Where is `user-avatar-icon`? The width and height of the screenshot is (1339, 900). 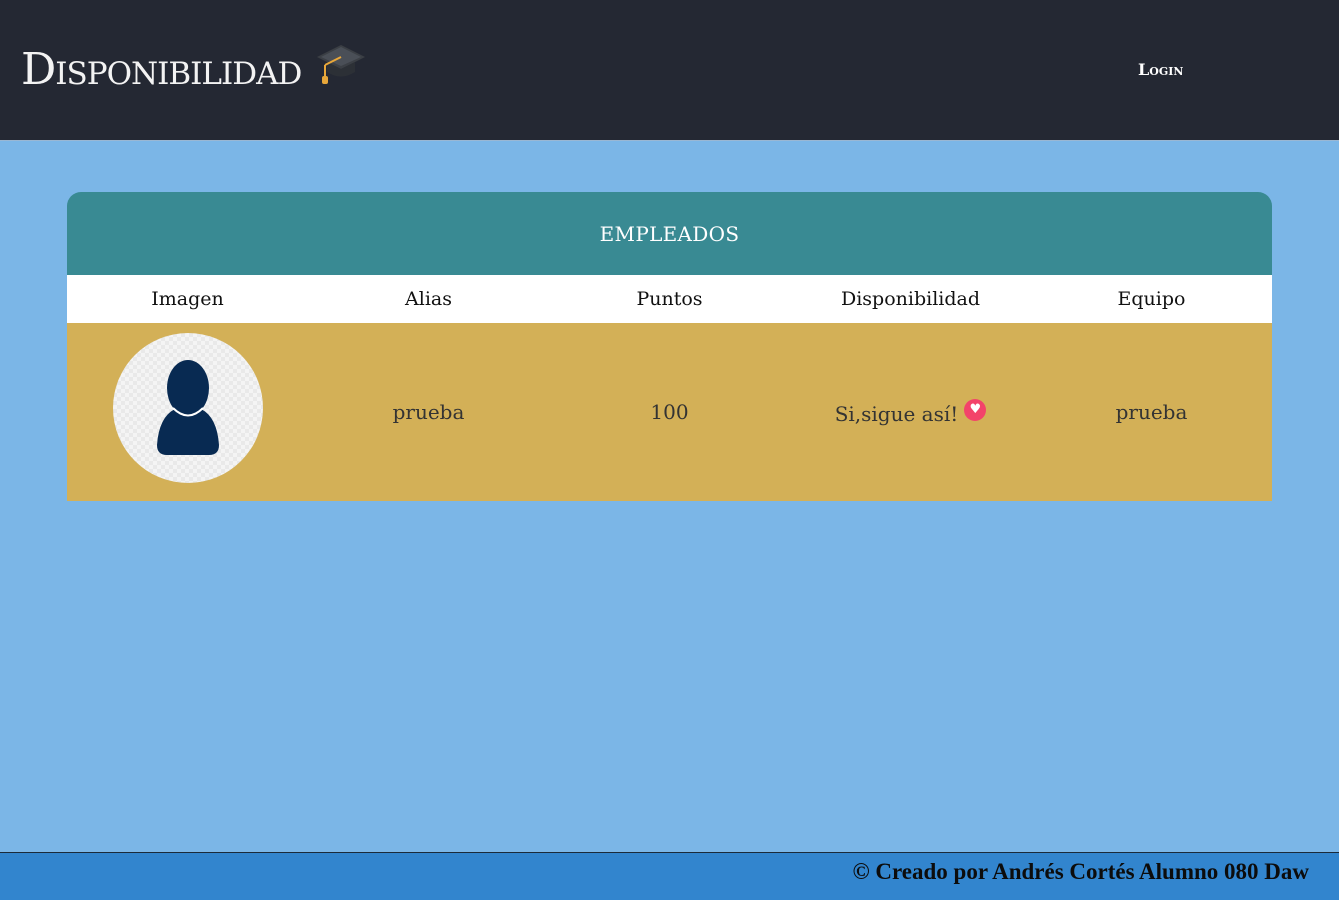 user-avatar-icon is located at coordinates (187, 408).